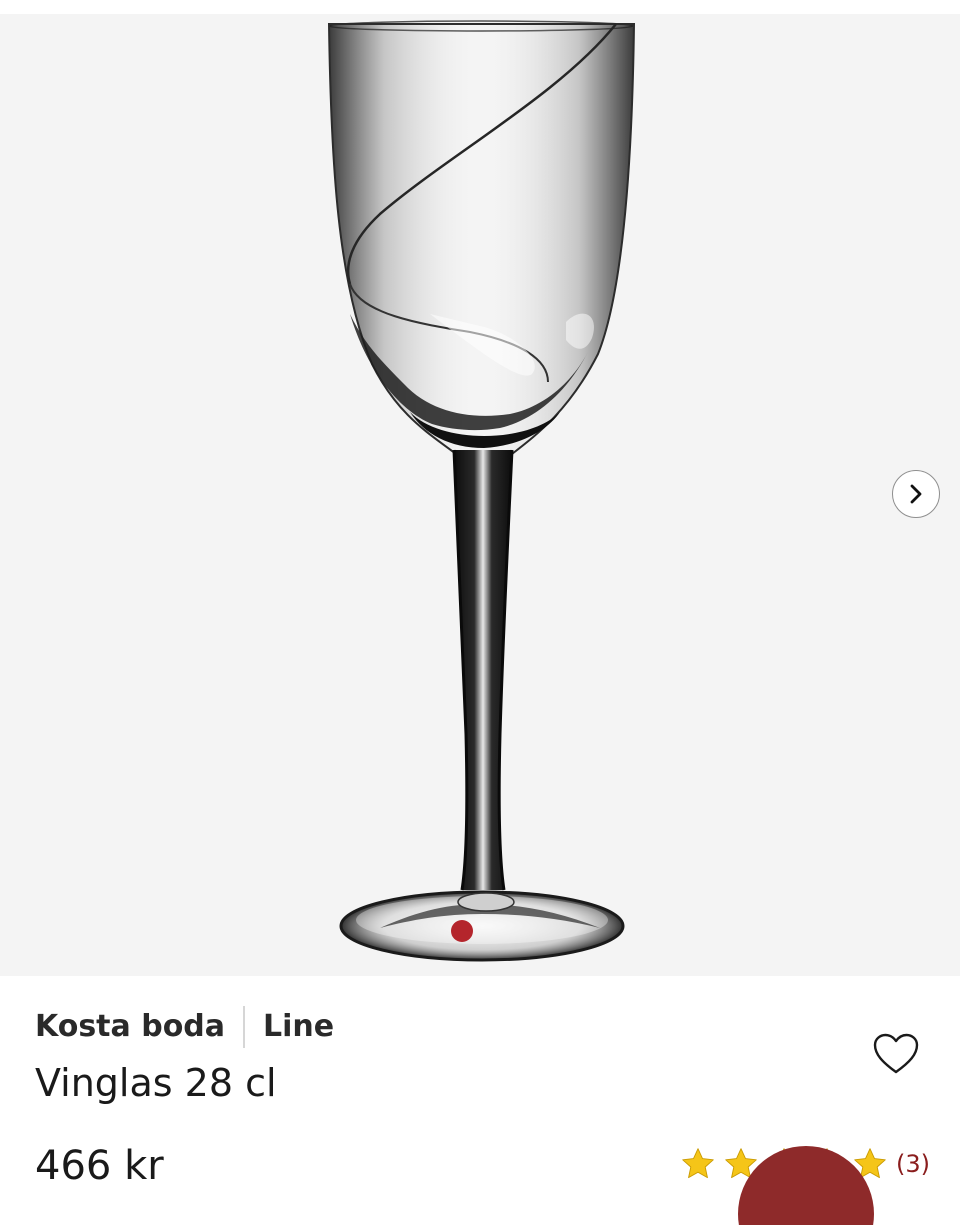 This screenshot has height=1225, width=960. Describe the element at coordinates (130, 1027) in the screenshot. I see `brand-link: Kosta boda` at that location.